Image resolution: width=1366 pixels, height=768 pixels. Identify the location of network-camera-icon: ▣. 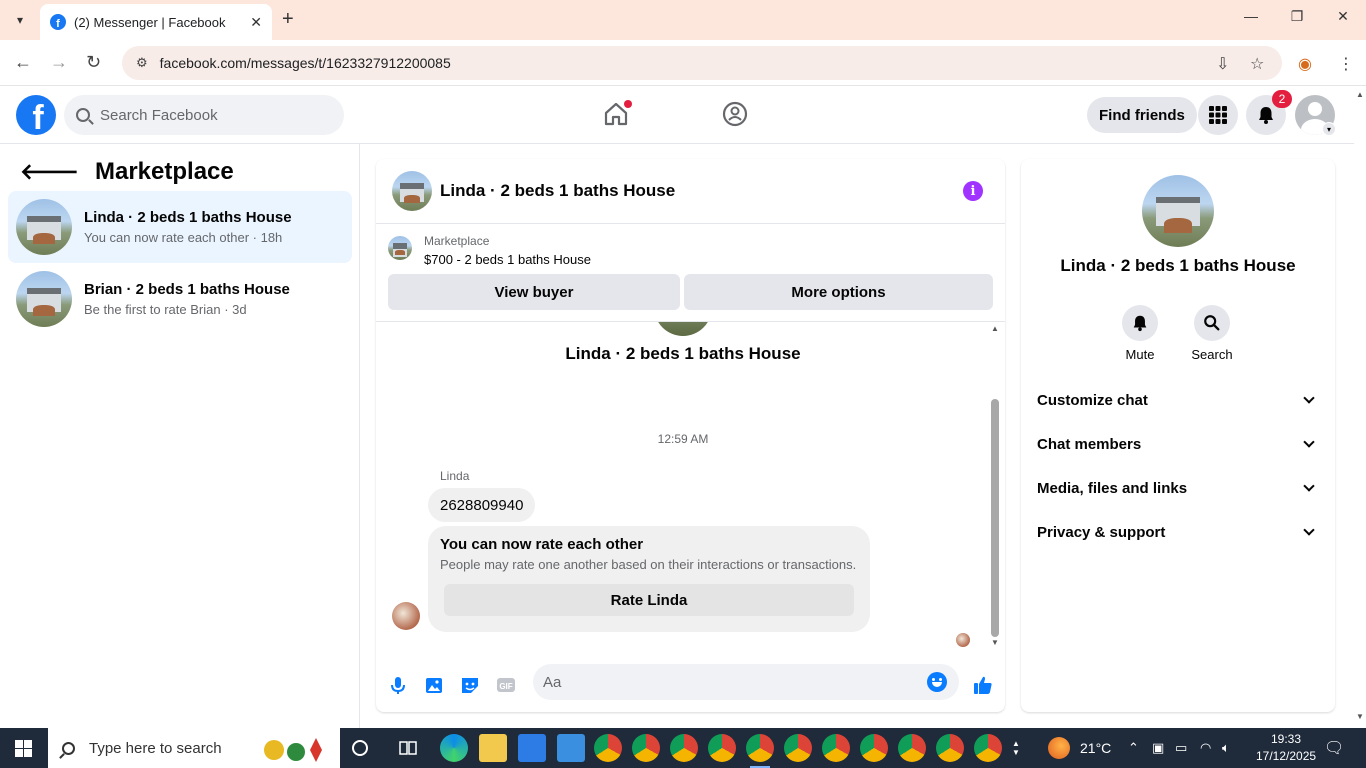
(1158, 748).